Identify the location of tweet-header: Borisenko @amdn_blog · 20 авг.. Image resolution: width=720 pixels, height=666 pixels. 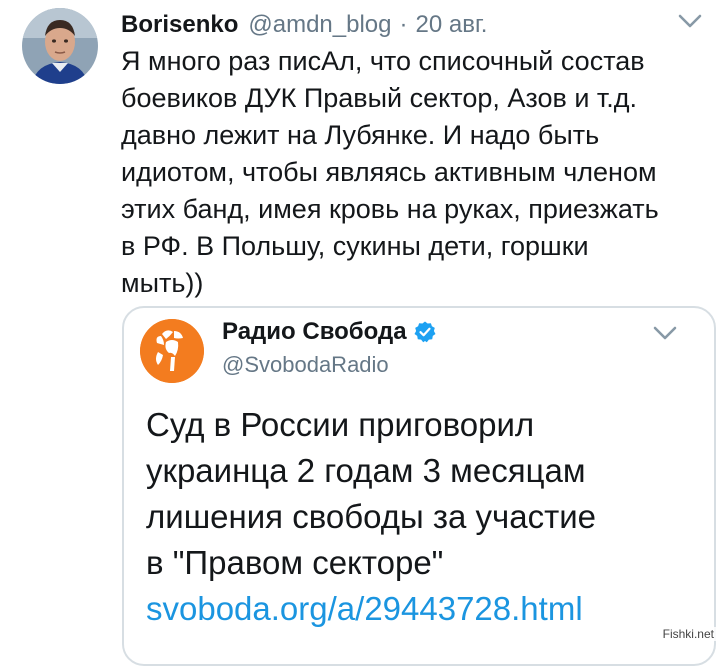
(304, 25).